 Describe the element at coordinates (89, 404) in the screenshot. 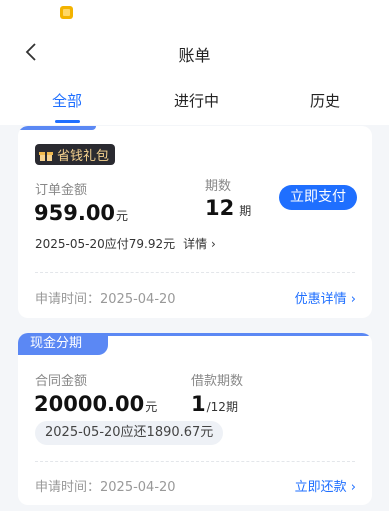

I see `contract-amount-value: 20000.00` at that location.